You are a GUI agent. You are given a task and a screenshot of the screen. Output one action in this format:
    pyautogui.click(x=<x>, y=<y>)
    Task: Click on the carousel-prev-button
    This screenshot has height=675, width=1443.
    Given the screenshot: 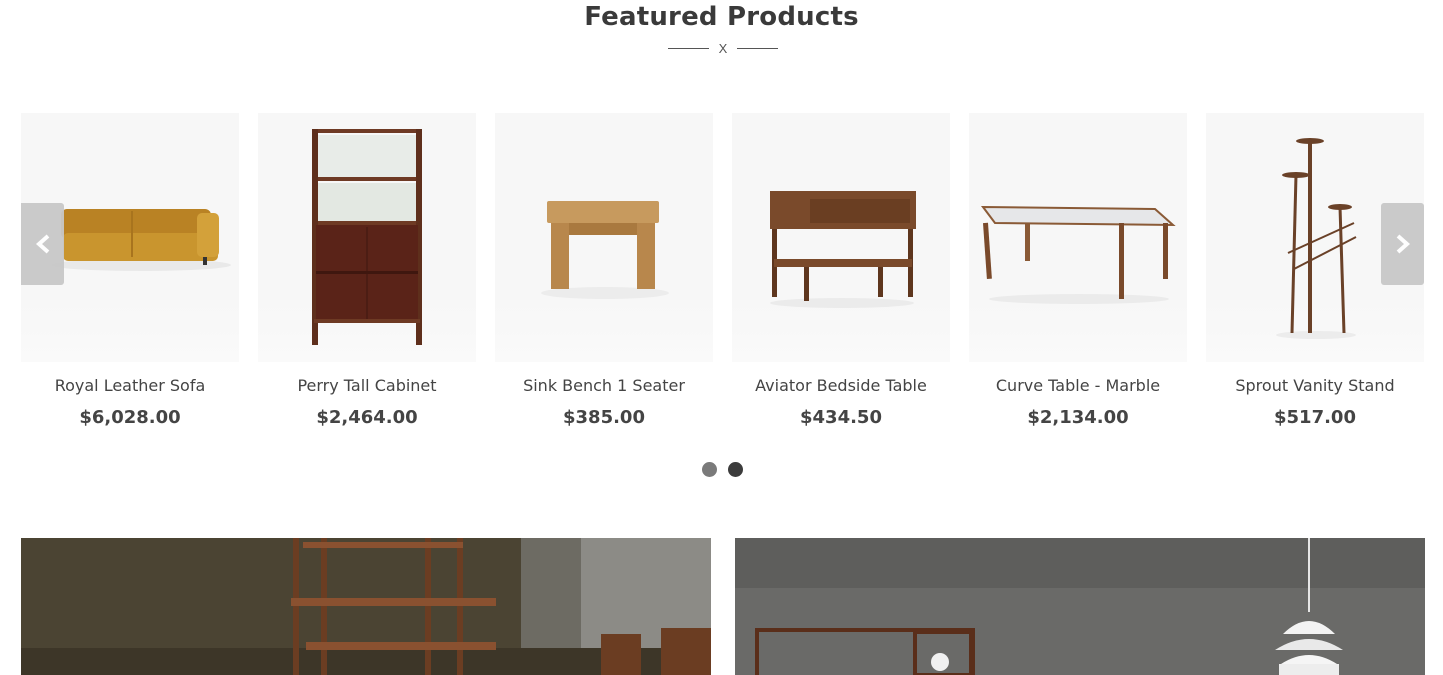 What is the action you would take?
    pyautogui.click(x=42, y=244)
    